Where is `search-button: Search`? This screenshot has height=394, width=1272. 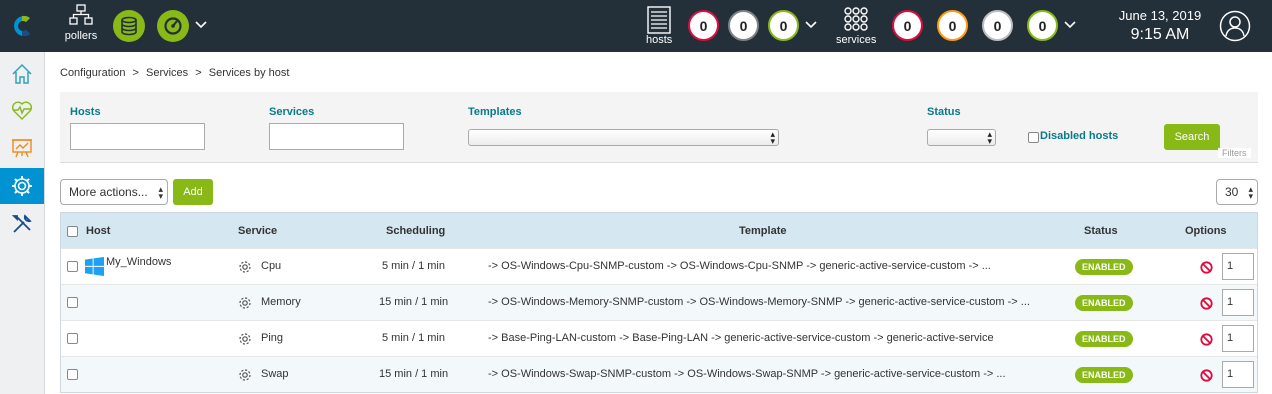 search-button: Search is located at coordinates (1192, 137).